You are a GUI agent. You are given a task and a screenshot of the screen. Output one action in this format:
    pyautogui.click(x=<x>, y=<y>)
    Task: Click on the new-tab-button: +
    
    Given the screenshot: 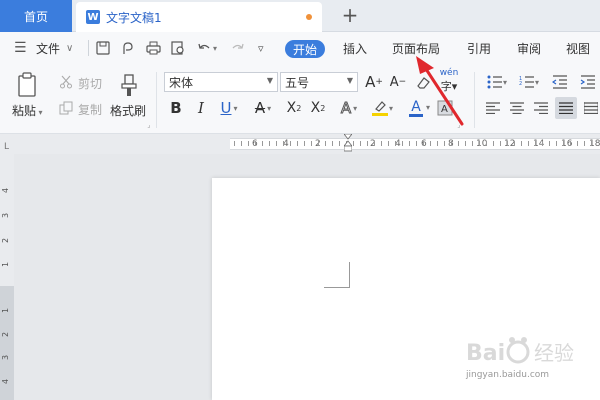 What is the action you would take?
    pyautogui.click(x=350, y=15)
    